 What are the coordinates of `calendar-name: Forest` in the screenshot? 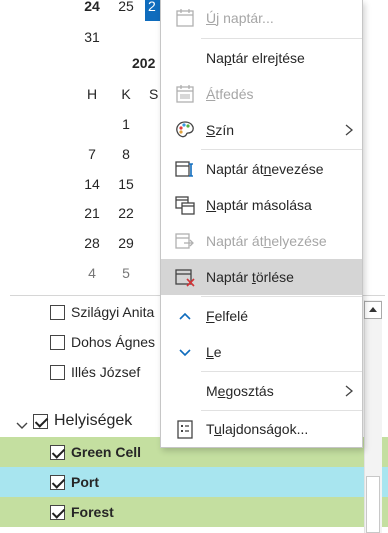 It's located at (92, 512).